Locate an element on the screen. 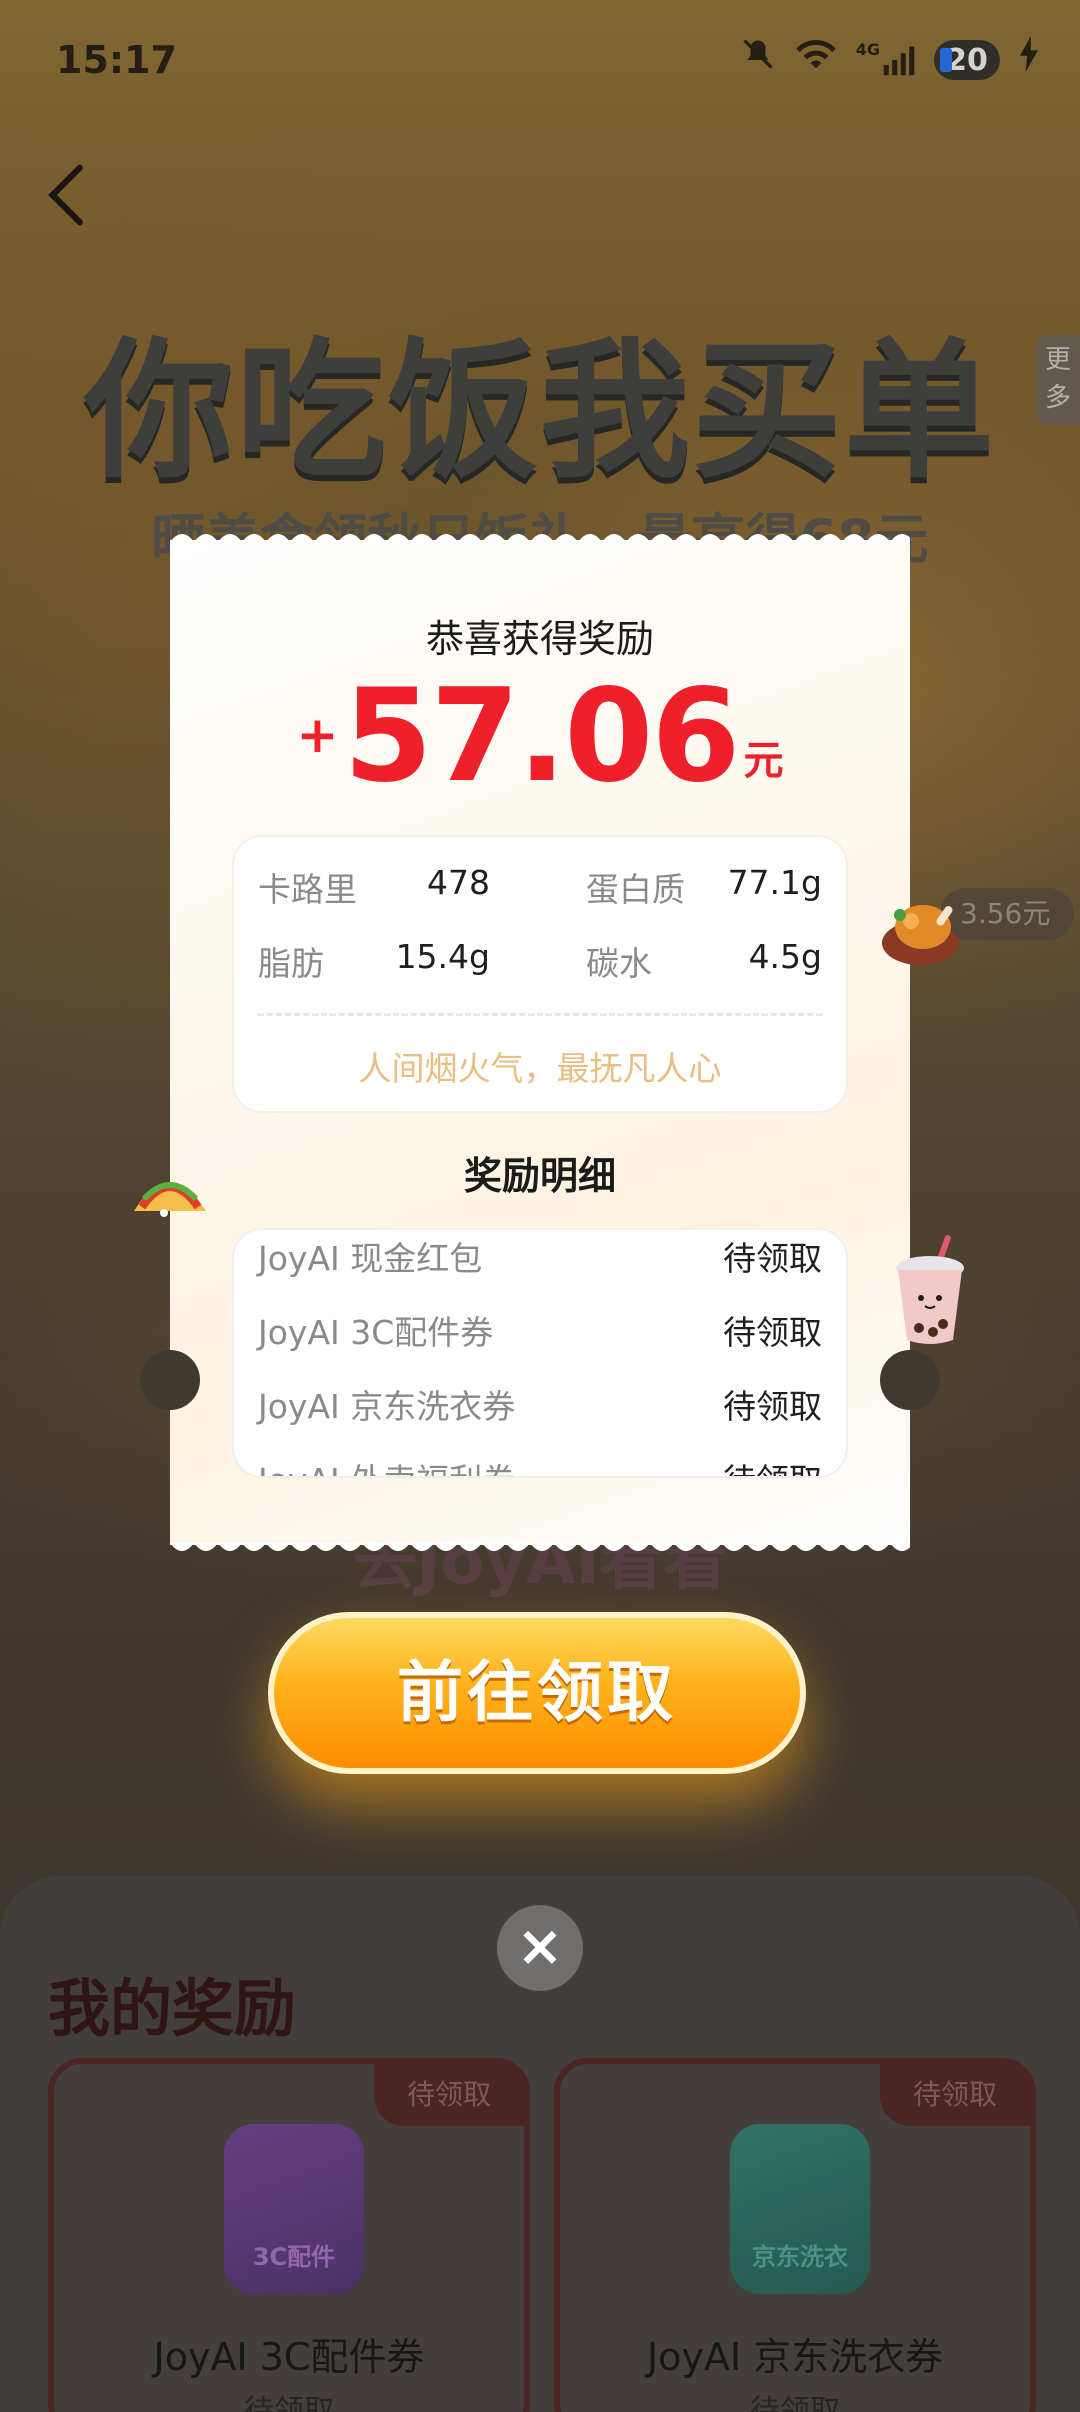 This screenshot has width=1080, height=2412. nutrition-value: 478 is located at coordinates (458, 882).